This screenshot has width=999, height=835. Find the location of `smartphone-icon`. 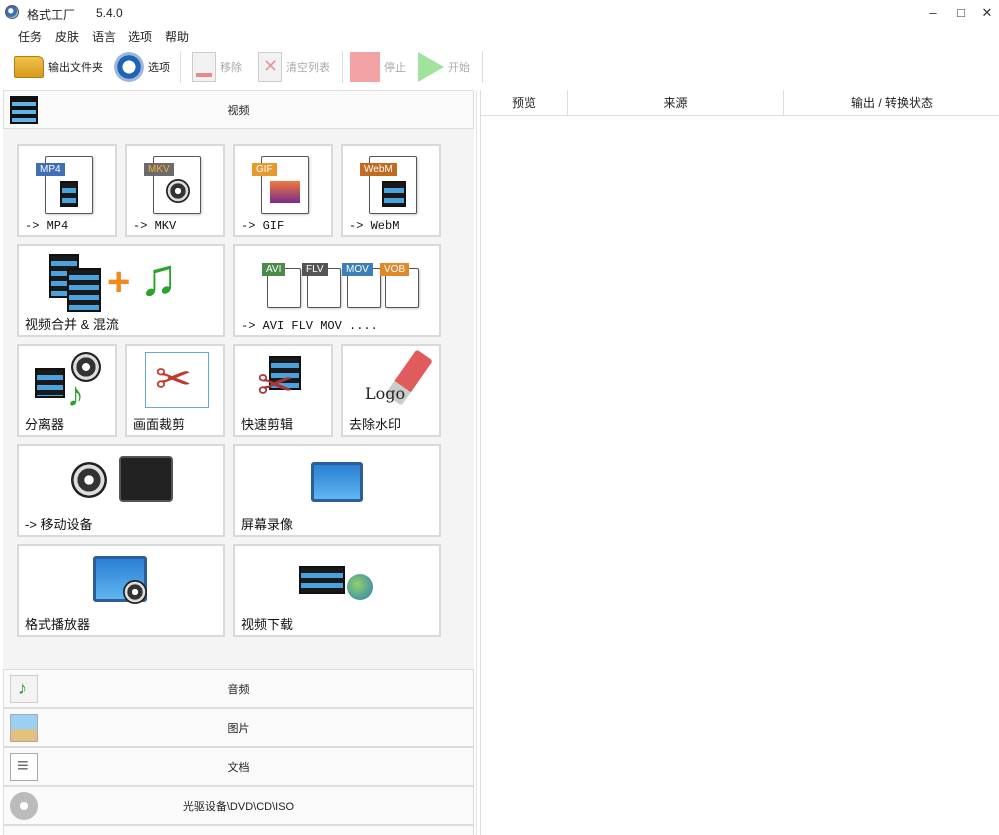

smartphone-icon is located at coordinates (146, 479).